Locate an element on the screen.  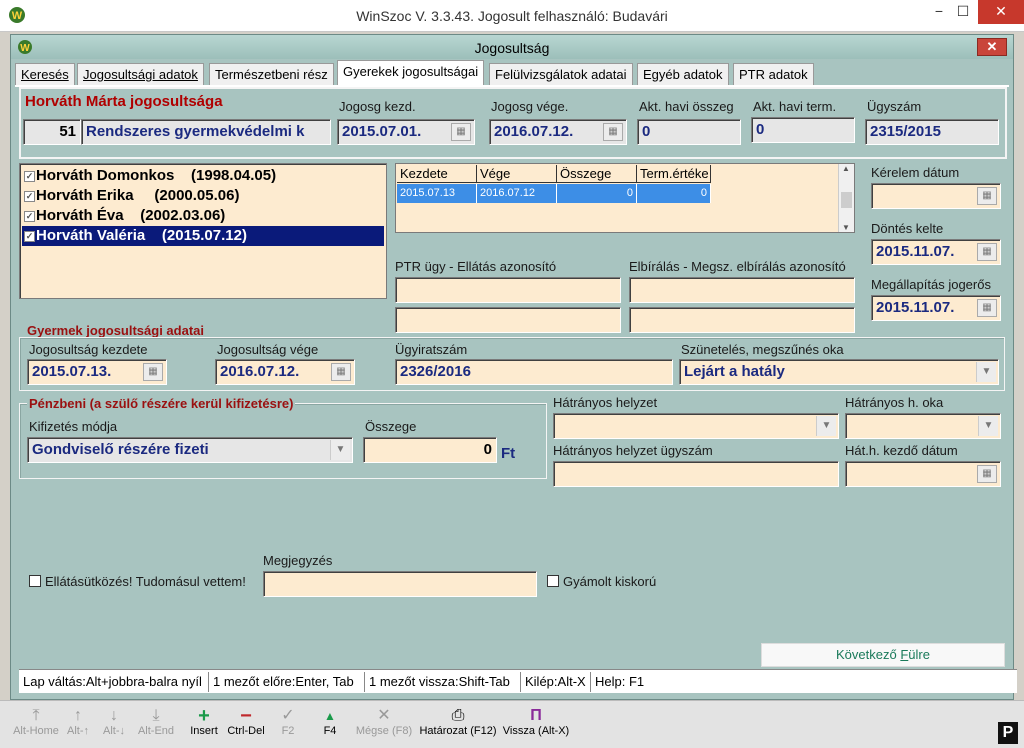
triangle-up-icon: ▲ is located at coordinates (330, 716).